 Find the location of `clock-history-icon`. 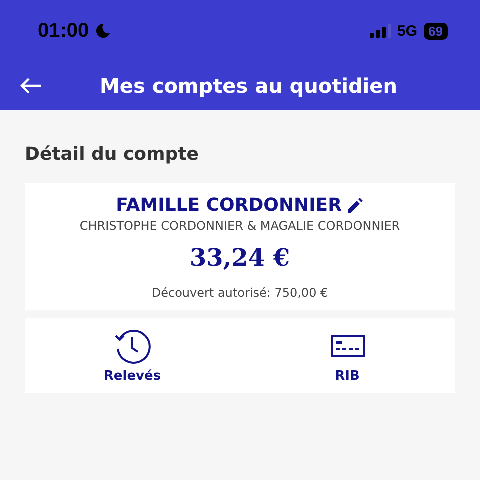

clock-history-icon is located at coordinates (133, 346).